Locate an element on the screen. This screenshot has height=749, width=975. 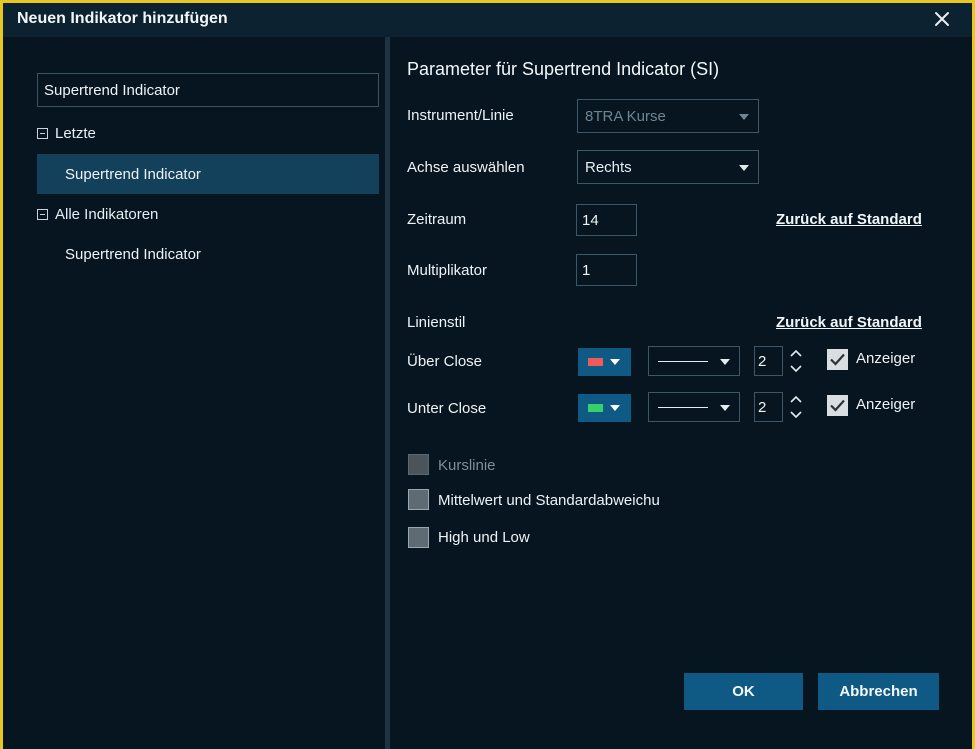
tree-item-all-supertrend: Supertrend Indicator is located at coordinates (208, 254).